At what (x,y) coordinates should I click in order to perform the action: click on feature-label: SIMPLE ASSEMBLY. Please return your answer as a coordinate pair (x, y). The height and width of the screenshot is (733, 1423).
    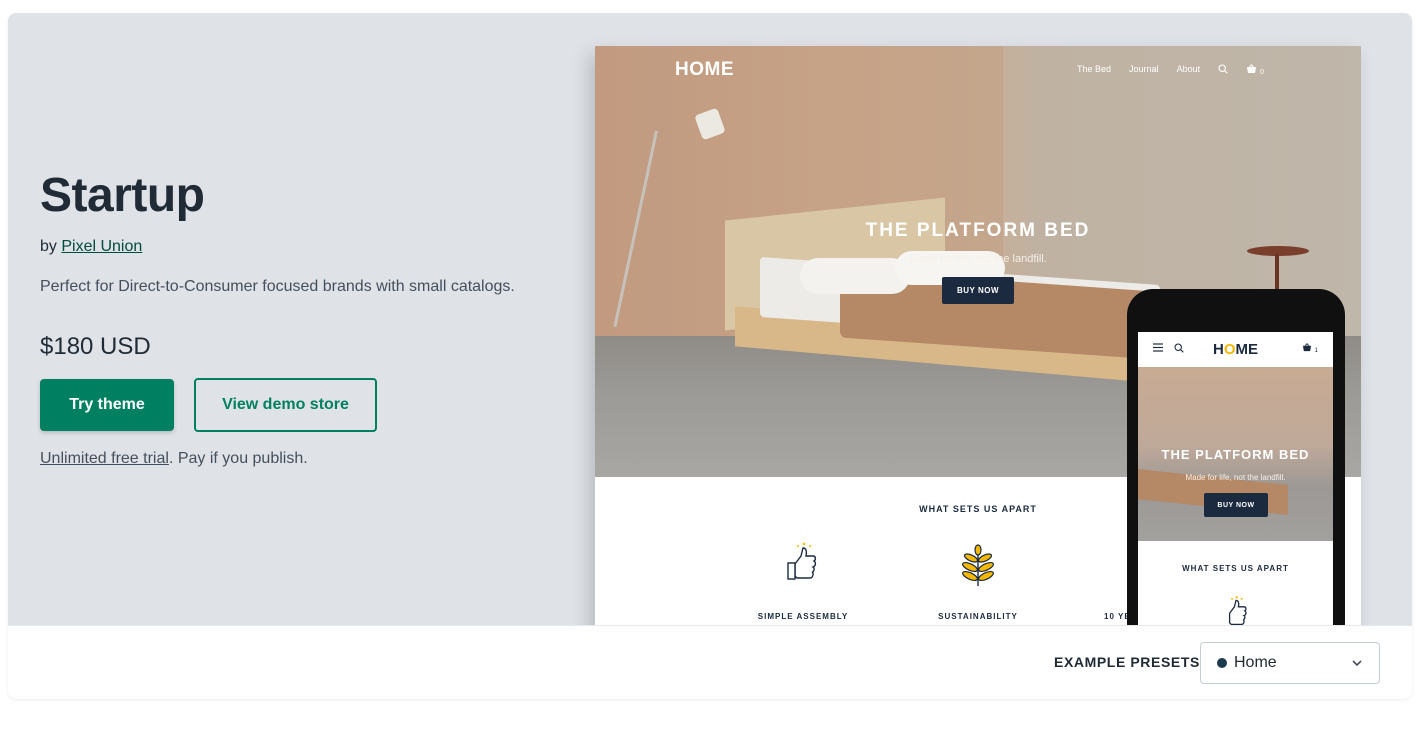
    Looking at the image, I should click on (803, 616).